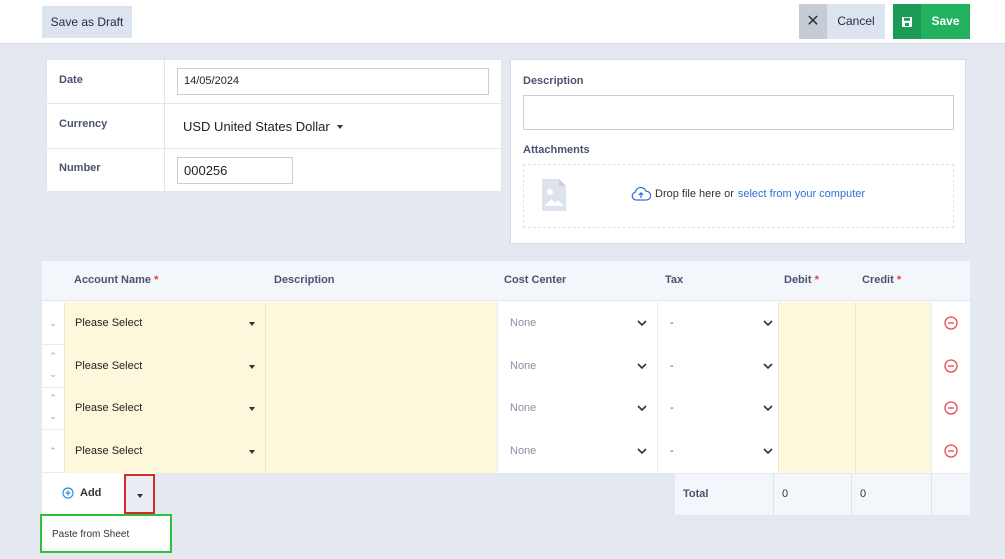 The image size is (1005, 559). What do you see at coordinates (333, 81) in the screenshot?
I see `date-field: 14/05/2024` at bounding box center [333, 81].